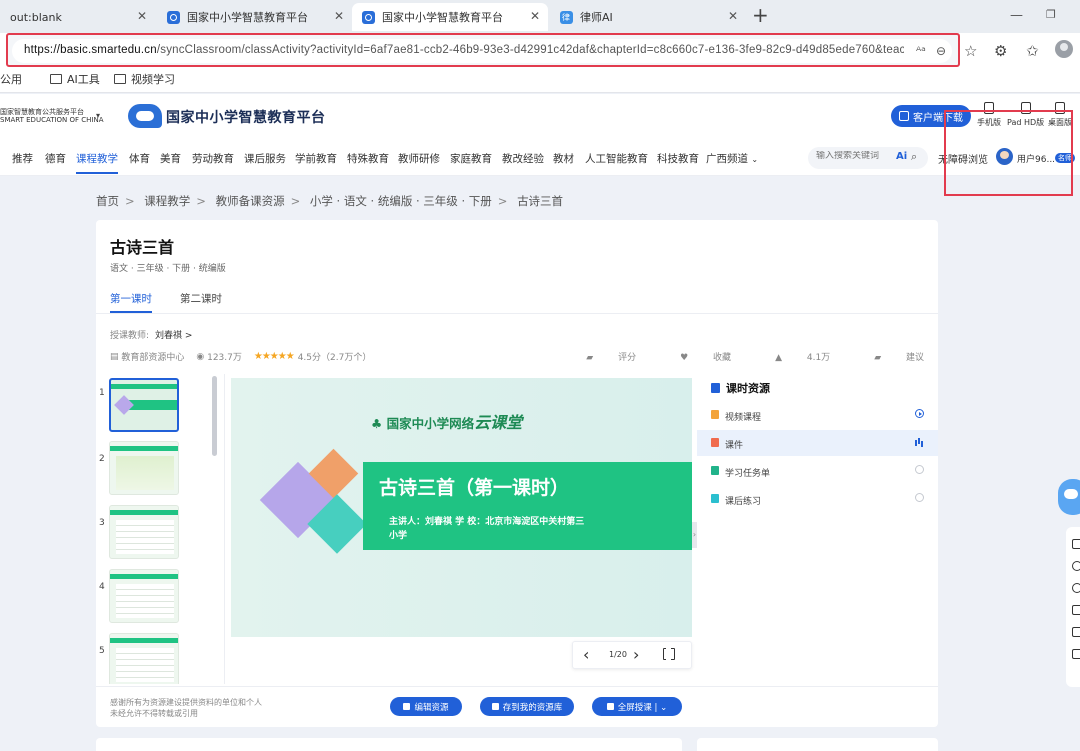 This screenshot has height=751, width=1080. What do you see at coordinates (56, 79) in the screenshot?
I see `folder-icon` at bounding box center [56, 79].